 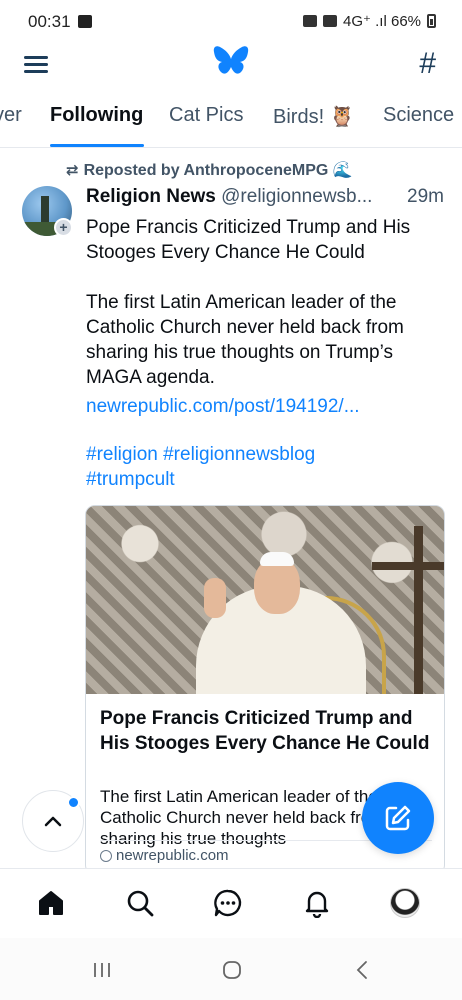 I want to click on app-header: #, so click(x=231, y=65).